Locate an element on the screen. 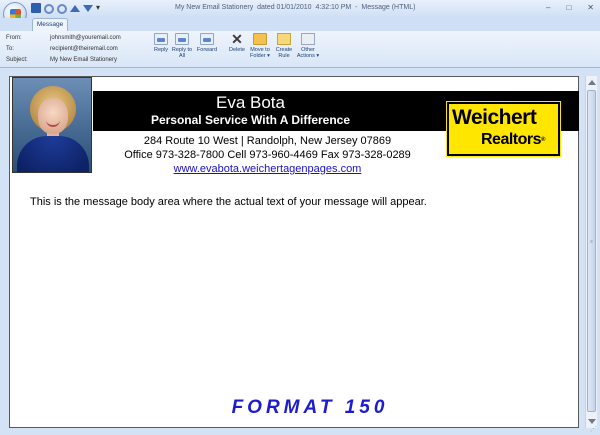  vertical-scrollbar: ≡ is located at coordinates (591, 252).